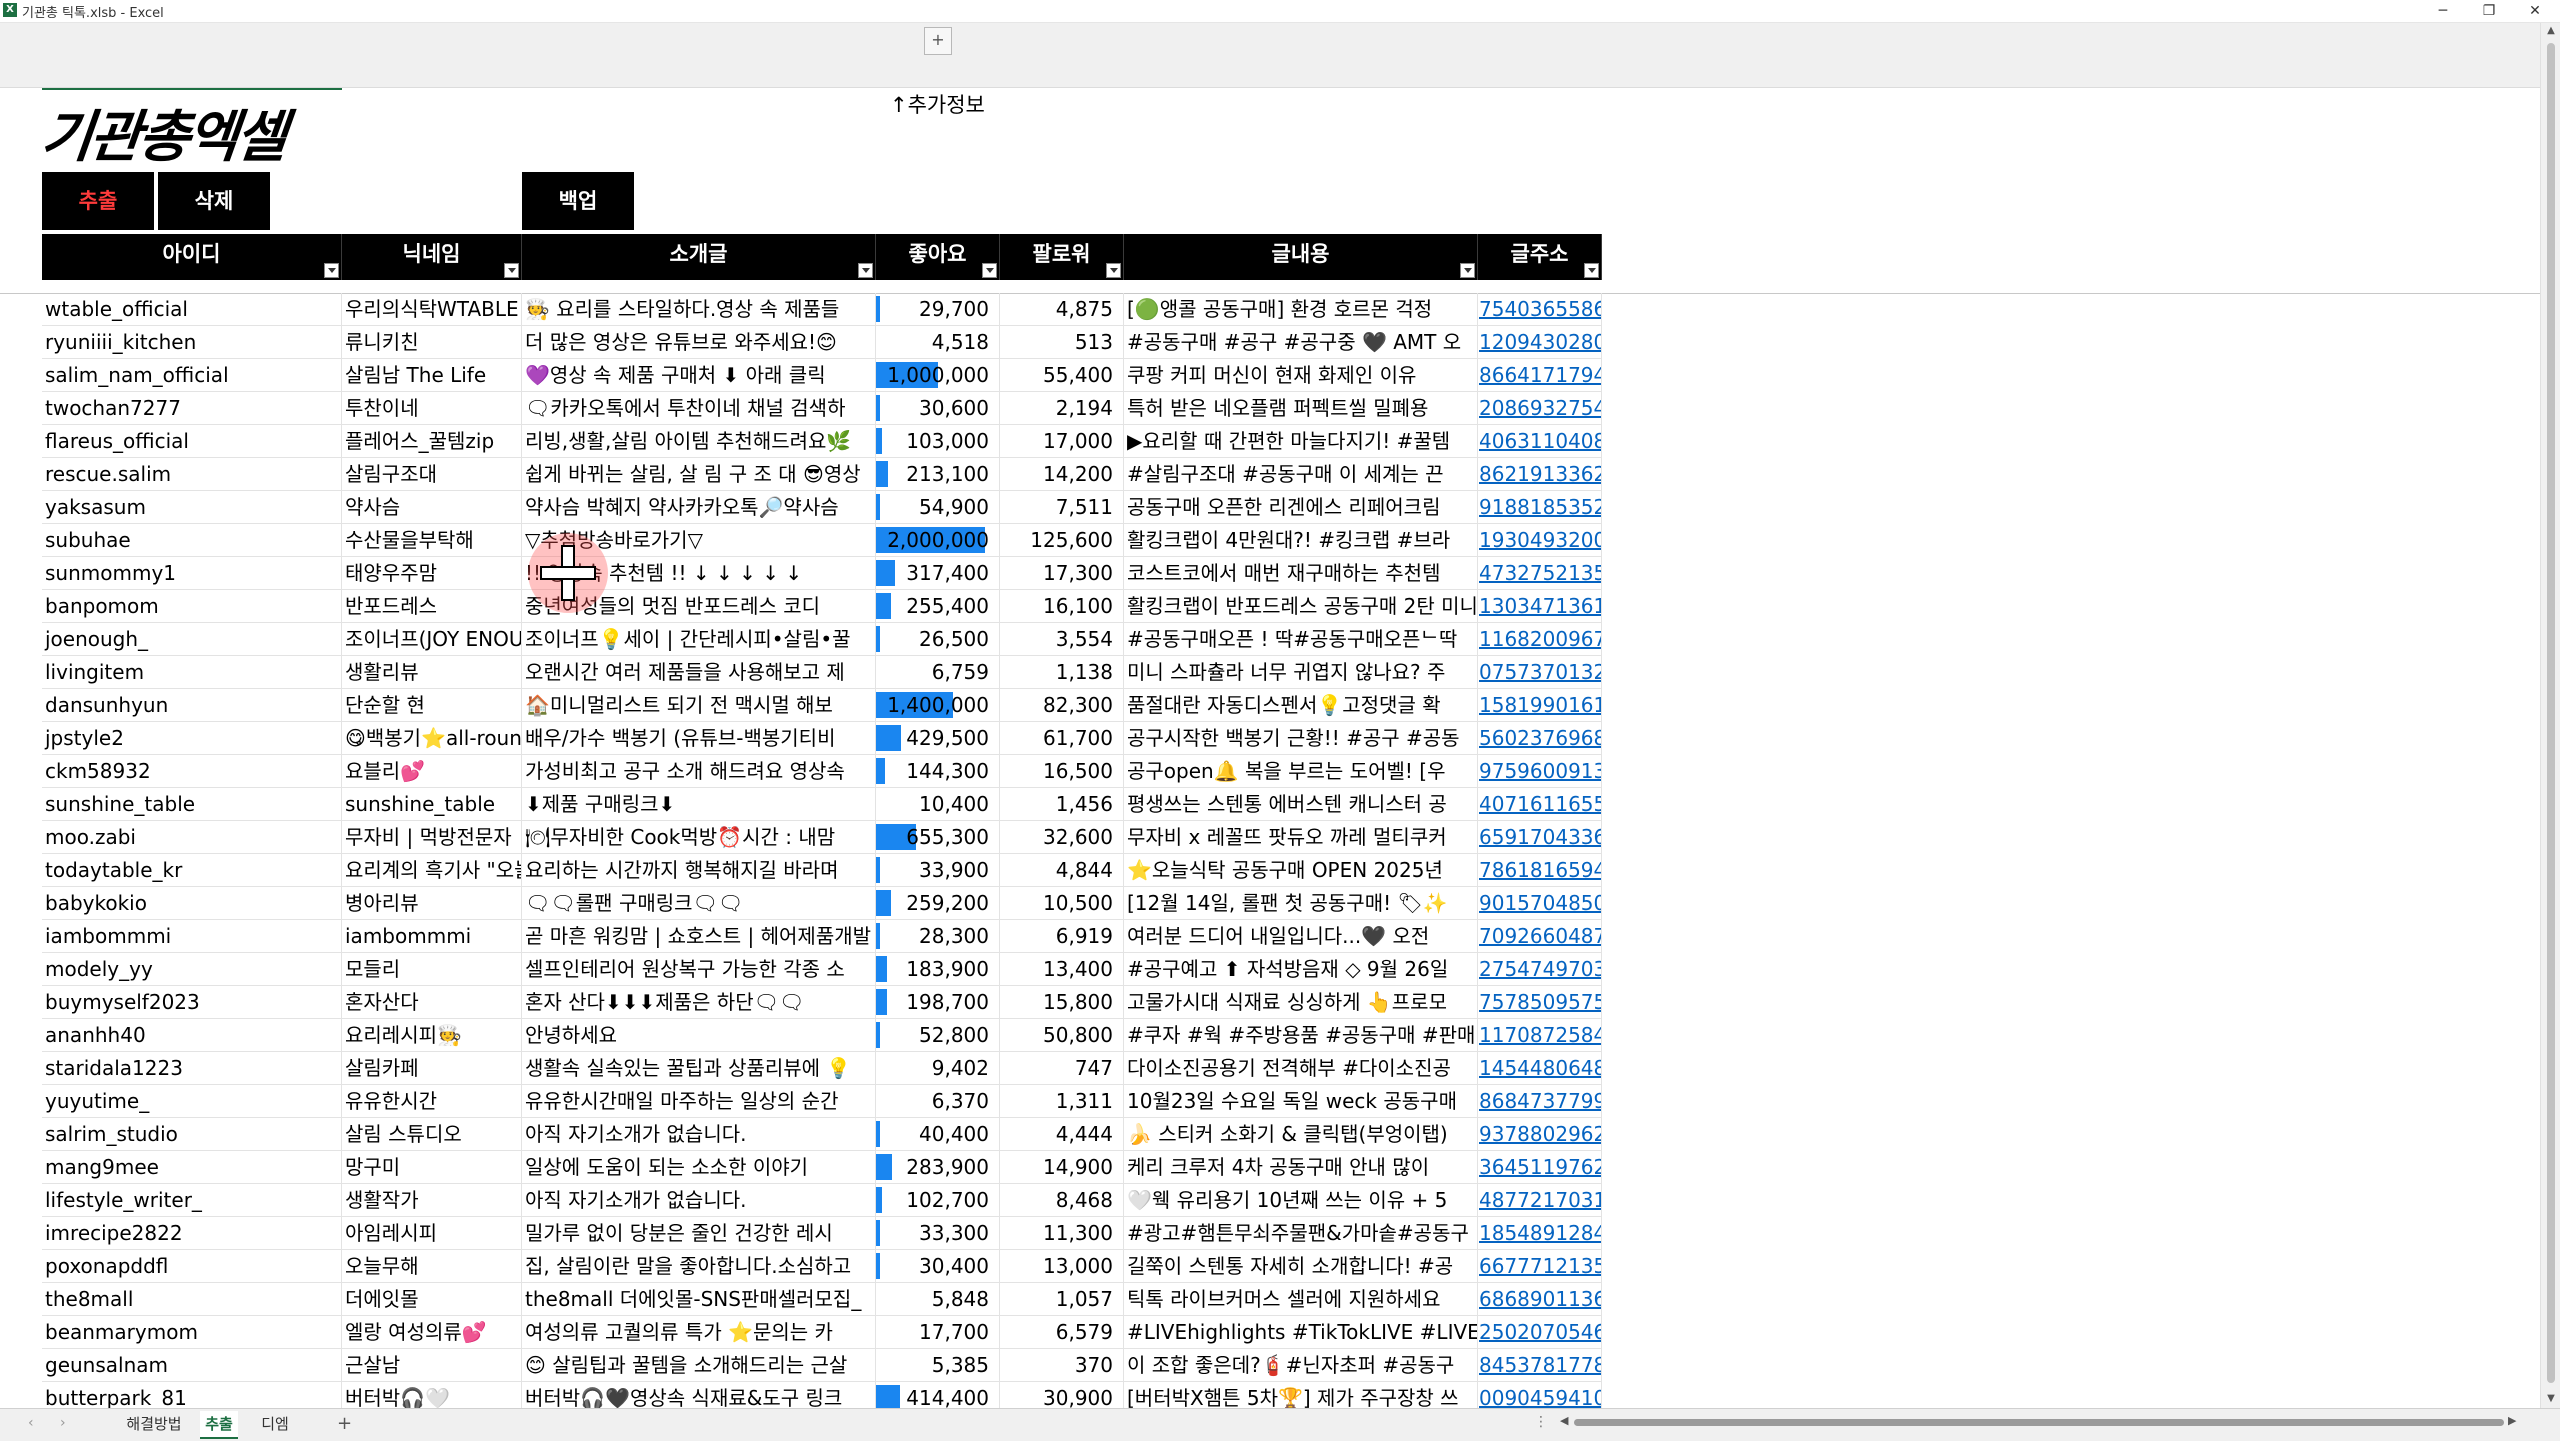 Image resolution: width=2560 pixels, height=1441 pixels. What do you see at coordinates (192, 1365) in the screenshot?
I see `cell-id: geunsalnam` at bounding box center [192, 1365].